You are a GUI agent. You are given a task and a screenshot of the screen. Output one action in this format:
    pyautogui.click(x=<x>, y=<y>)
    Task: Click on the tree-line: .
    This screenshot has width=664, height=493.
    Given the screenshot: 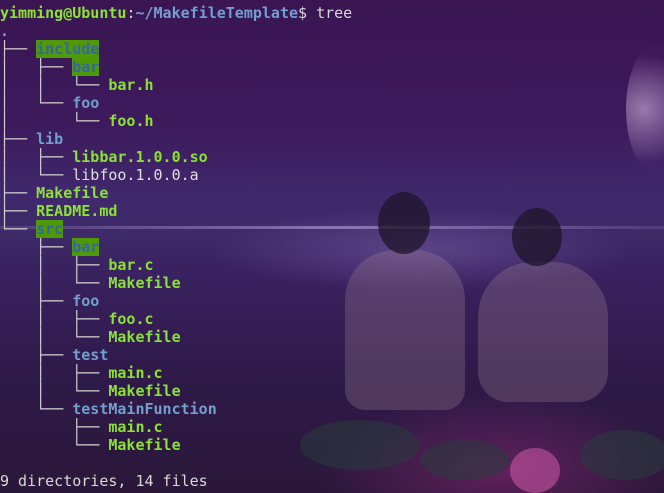 What is the action you would take?
    pyautogui.click(x=4, y=31)
    